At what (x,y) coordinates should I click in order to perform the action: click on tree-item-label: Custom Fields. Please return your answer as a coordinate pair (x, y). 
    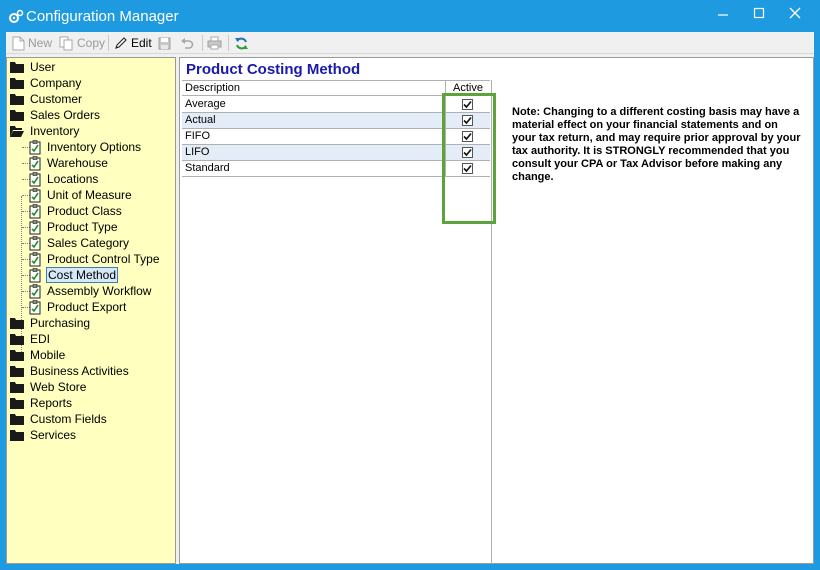
    Looking at the image, I should click on (68, 419).